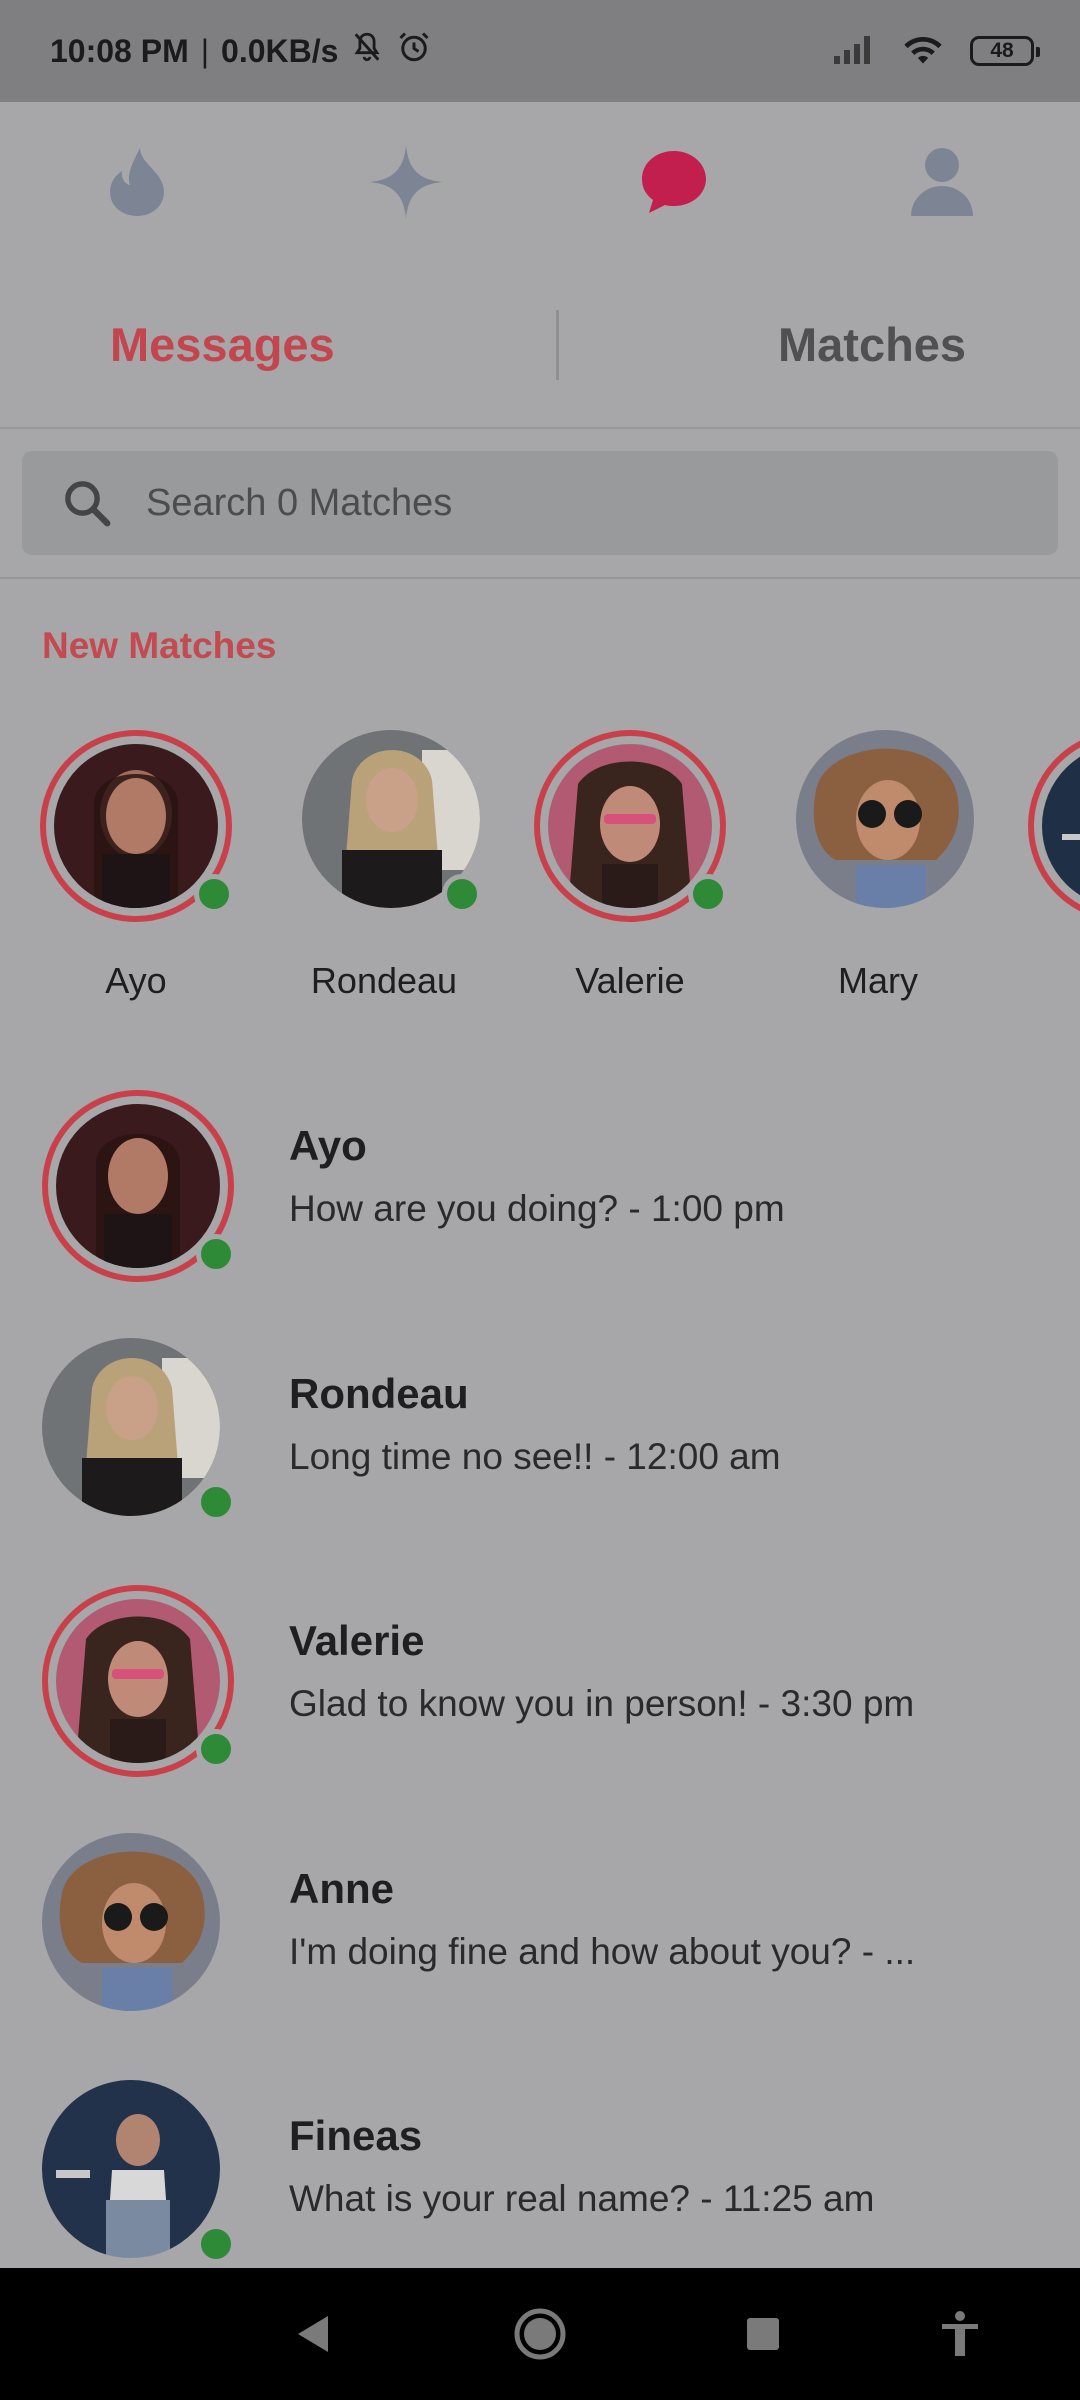 The height and width of the screenshot is (2400, 1080). I want to click on last-message: How are you doing? - 1:00 pm, so click(537, 1208).